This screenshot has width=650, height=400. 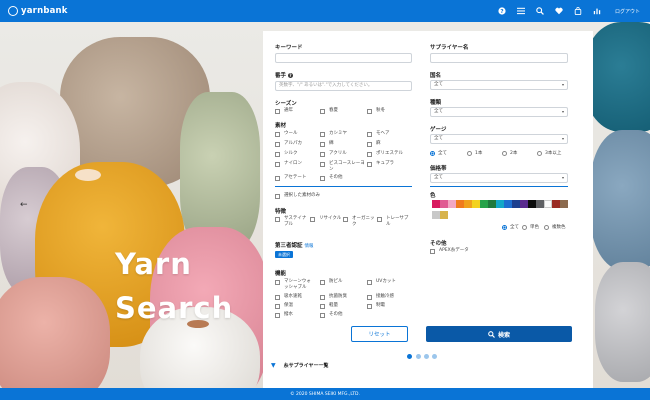 What do you see at coordinates (297, 196) in the screenshot?
I see `selected-materials-only-option: 選択した素材のみ` at bounding box center [297, 196].